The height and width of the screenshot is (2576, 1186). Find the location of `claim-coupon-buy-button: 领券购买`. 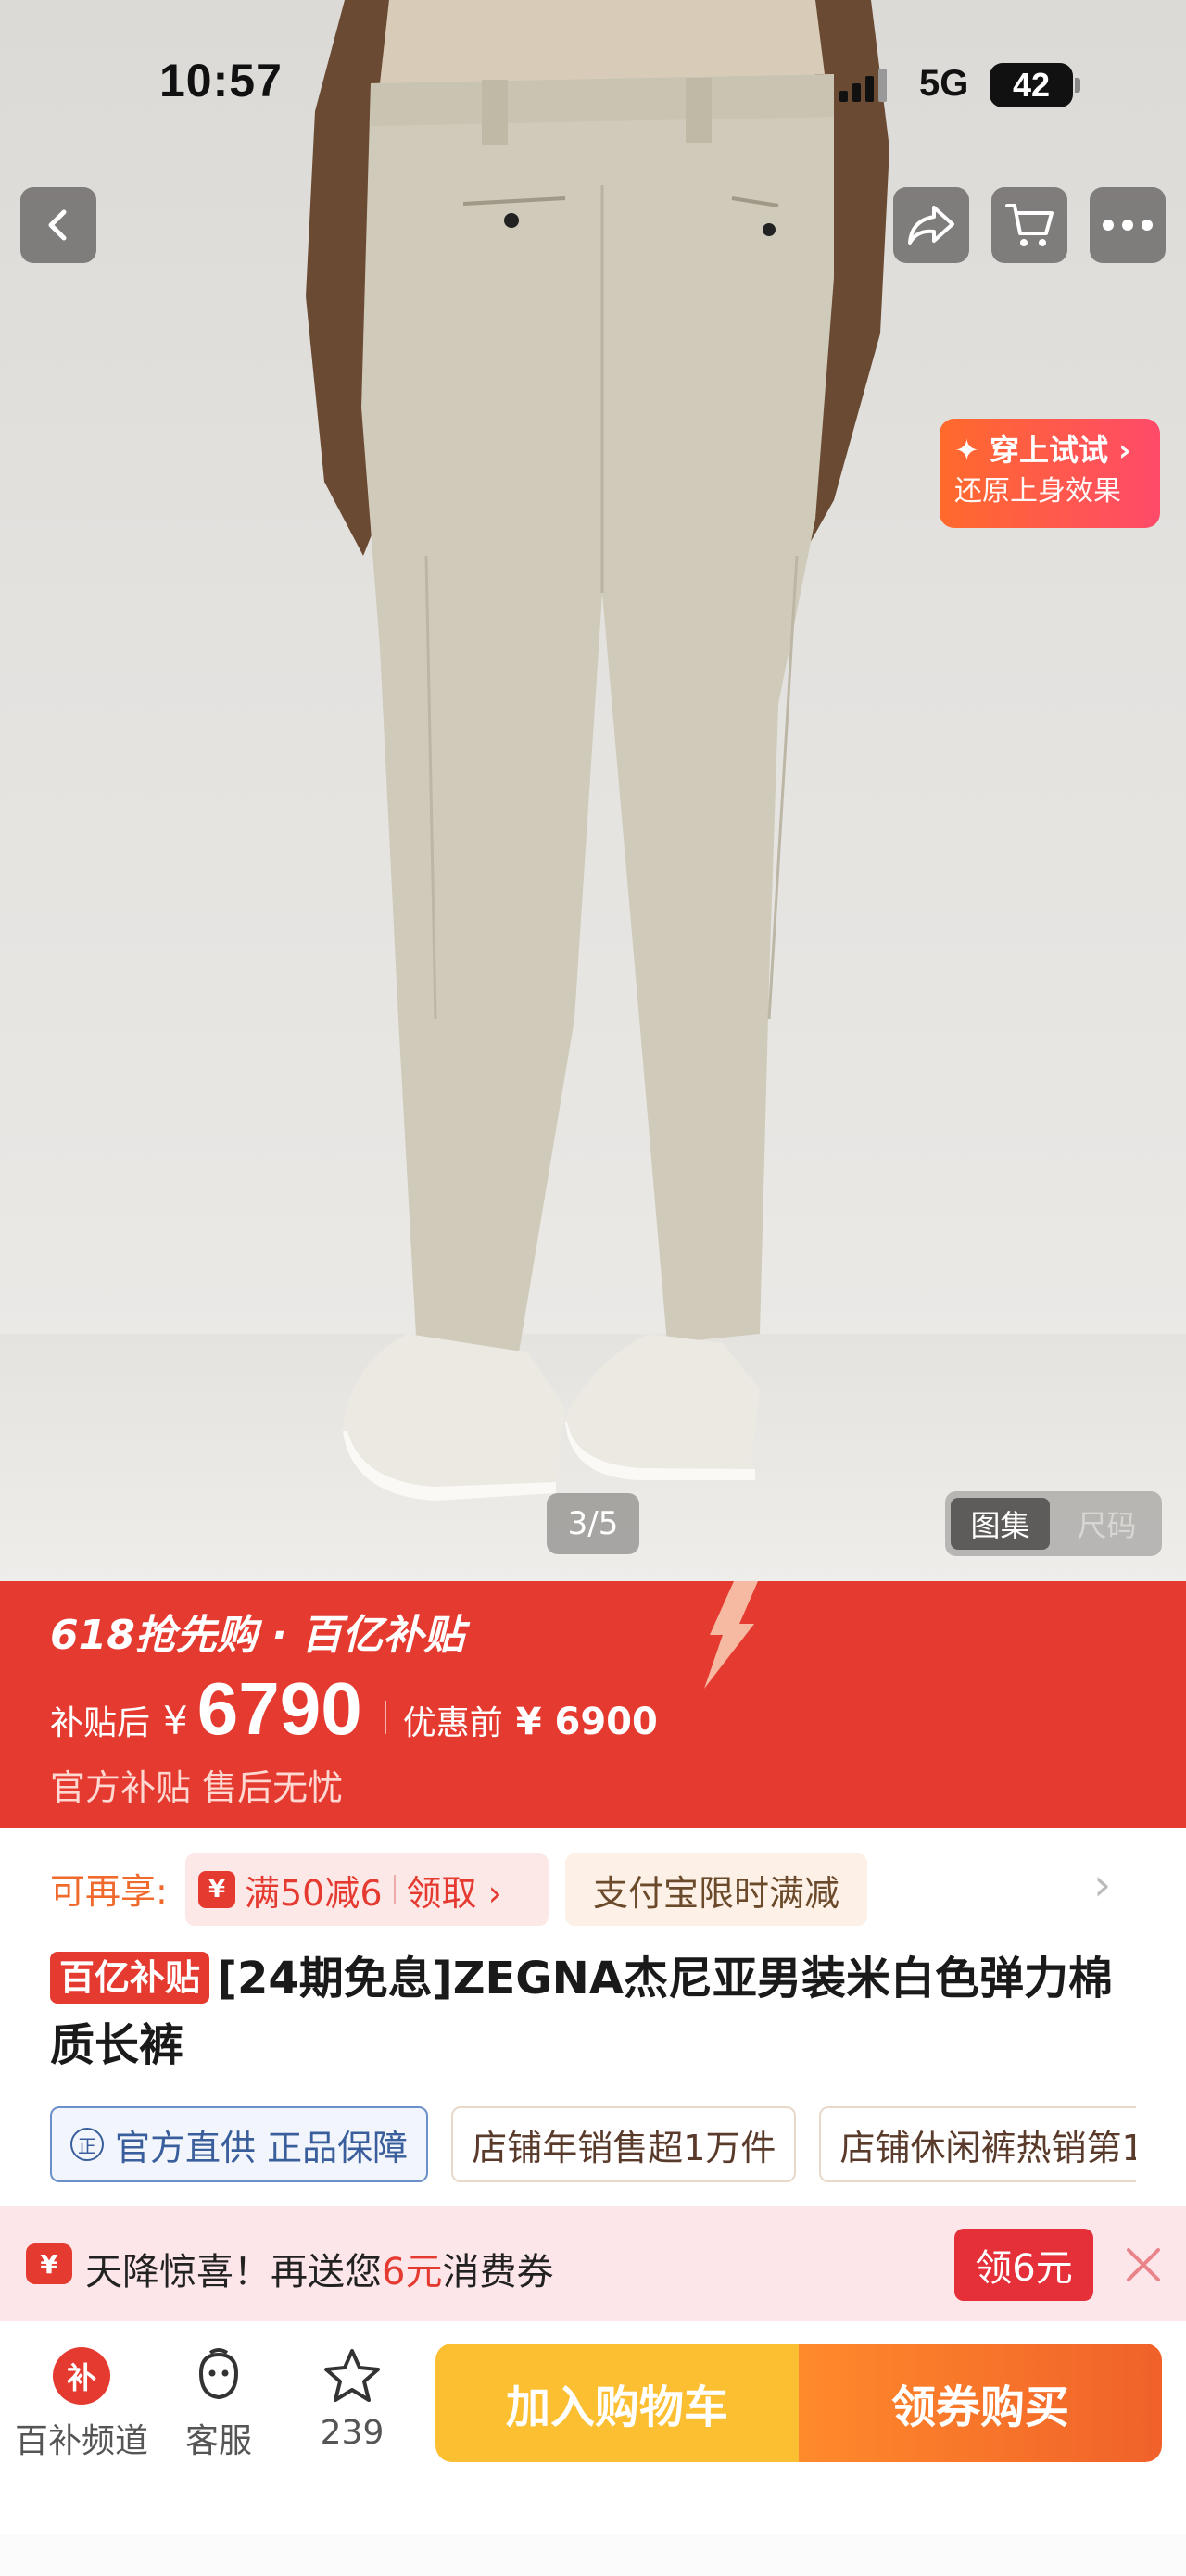

claim-coupon-buy-button: 领券购买 is located at coordinates (980, 2403).